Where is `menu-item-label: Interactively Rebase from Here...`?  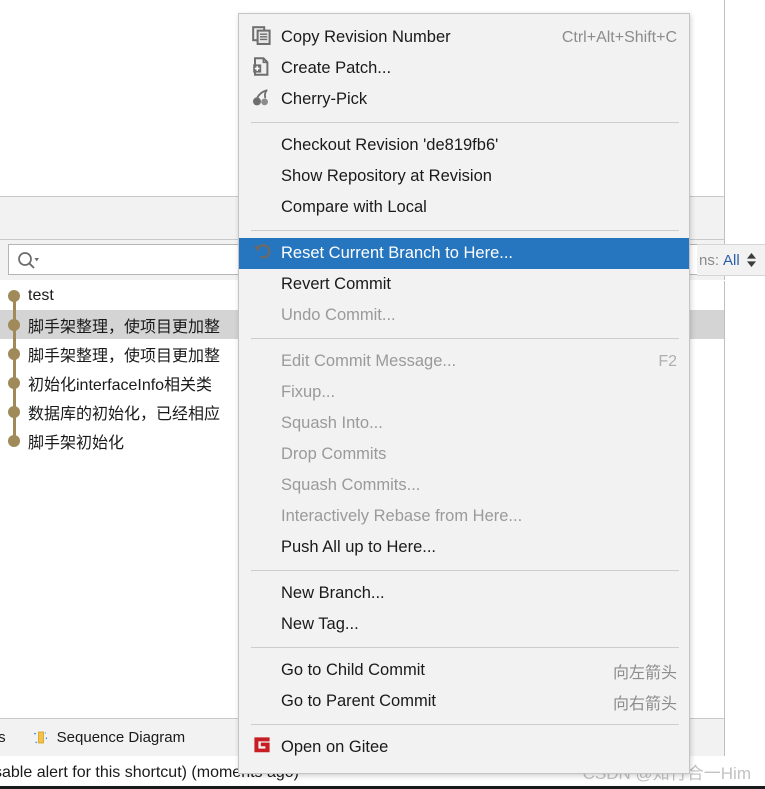 menu-item-label: Interactively Rebase from Here... is located at coordinates (402, 516).